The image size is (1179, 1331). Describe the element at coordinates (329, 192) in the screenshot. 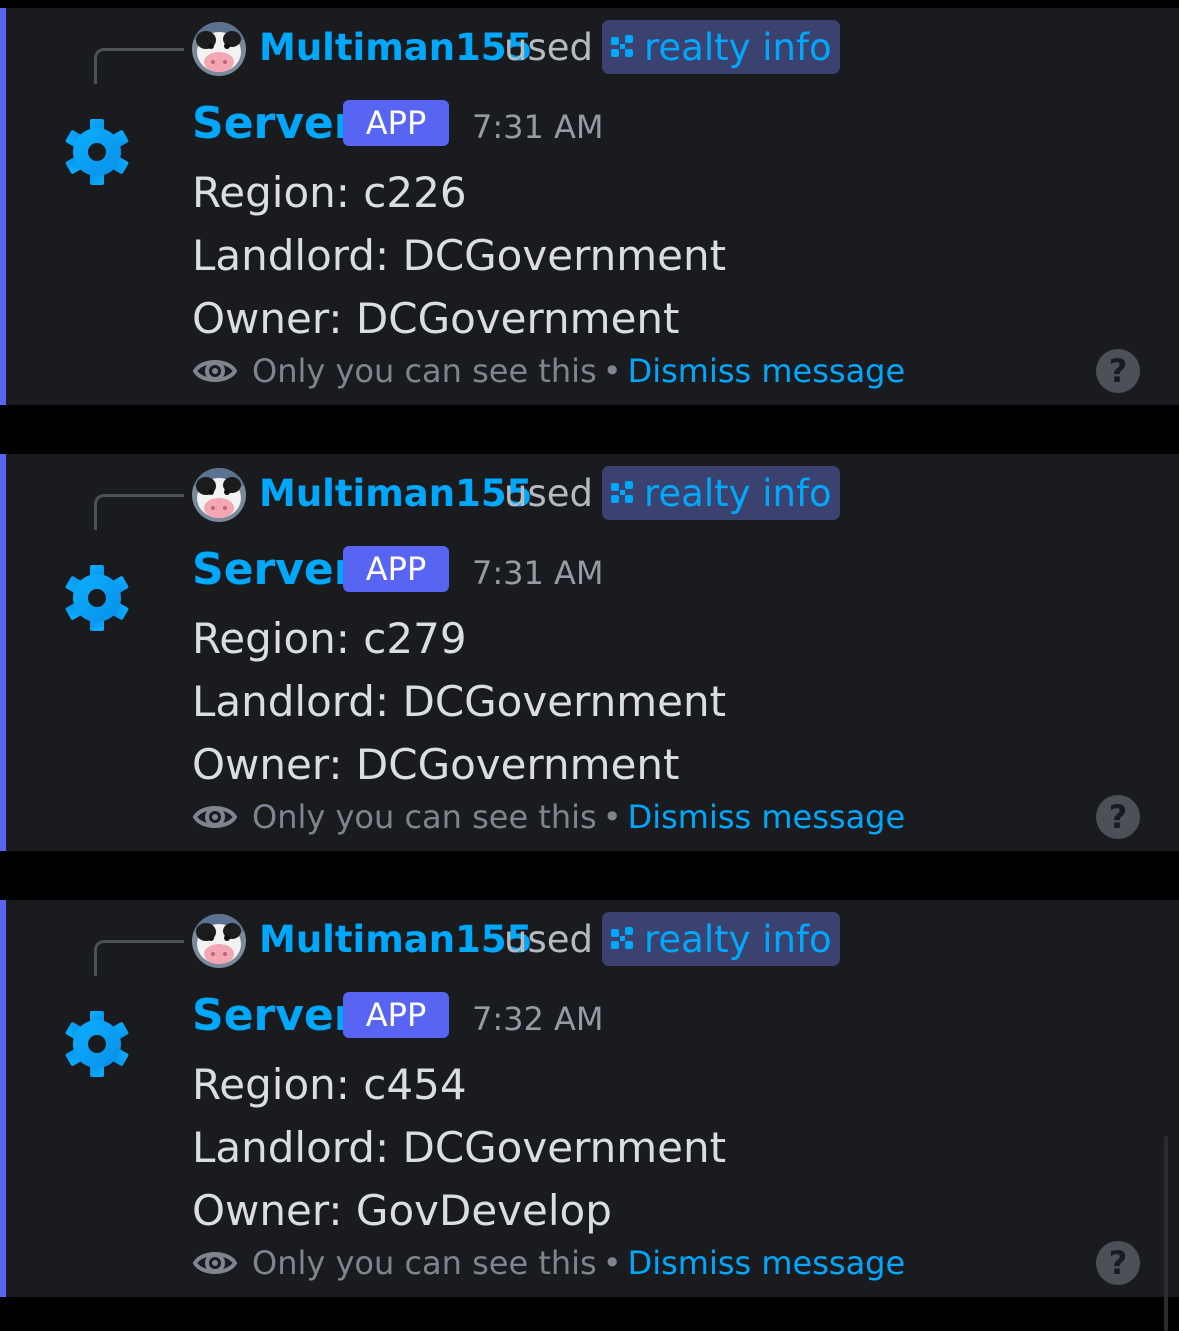

I see `region-line: Region: c226` at that location.